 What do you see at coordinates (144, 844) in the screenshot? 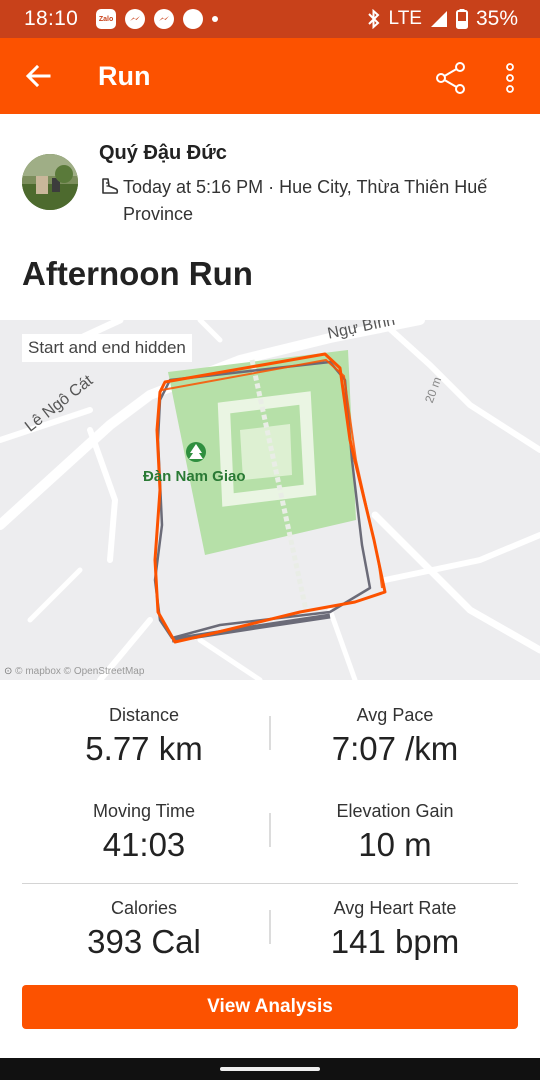
I see `stat-value: 41:03` at bounding box center [144, 844].